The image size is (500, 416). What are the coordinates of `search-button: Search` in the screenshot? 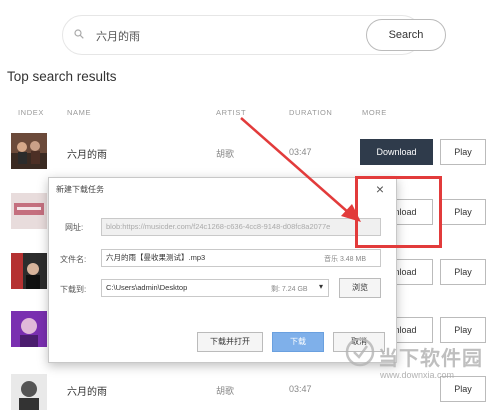 It's located at (406, 35).